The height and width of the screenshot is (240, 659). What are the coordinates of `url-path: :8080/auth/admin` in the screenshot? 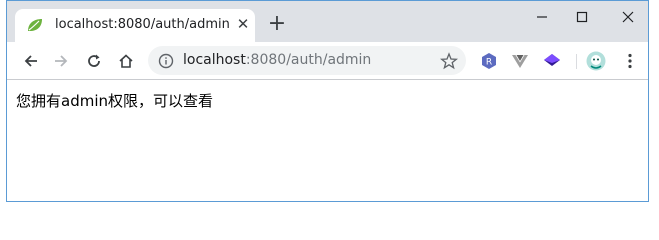 It's located at (308, 60).